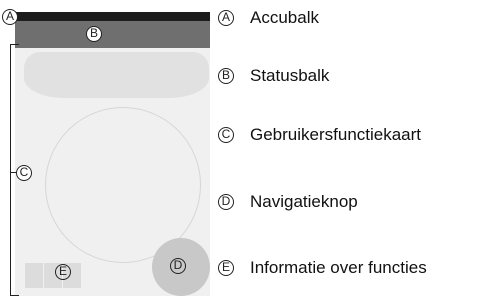 This screenshot has width=495, height=296. Describe the element at coordinates (14, 44) in the screenshot. I see `card-bracket-top` at that location.